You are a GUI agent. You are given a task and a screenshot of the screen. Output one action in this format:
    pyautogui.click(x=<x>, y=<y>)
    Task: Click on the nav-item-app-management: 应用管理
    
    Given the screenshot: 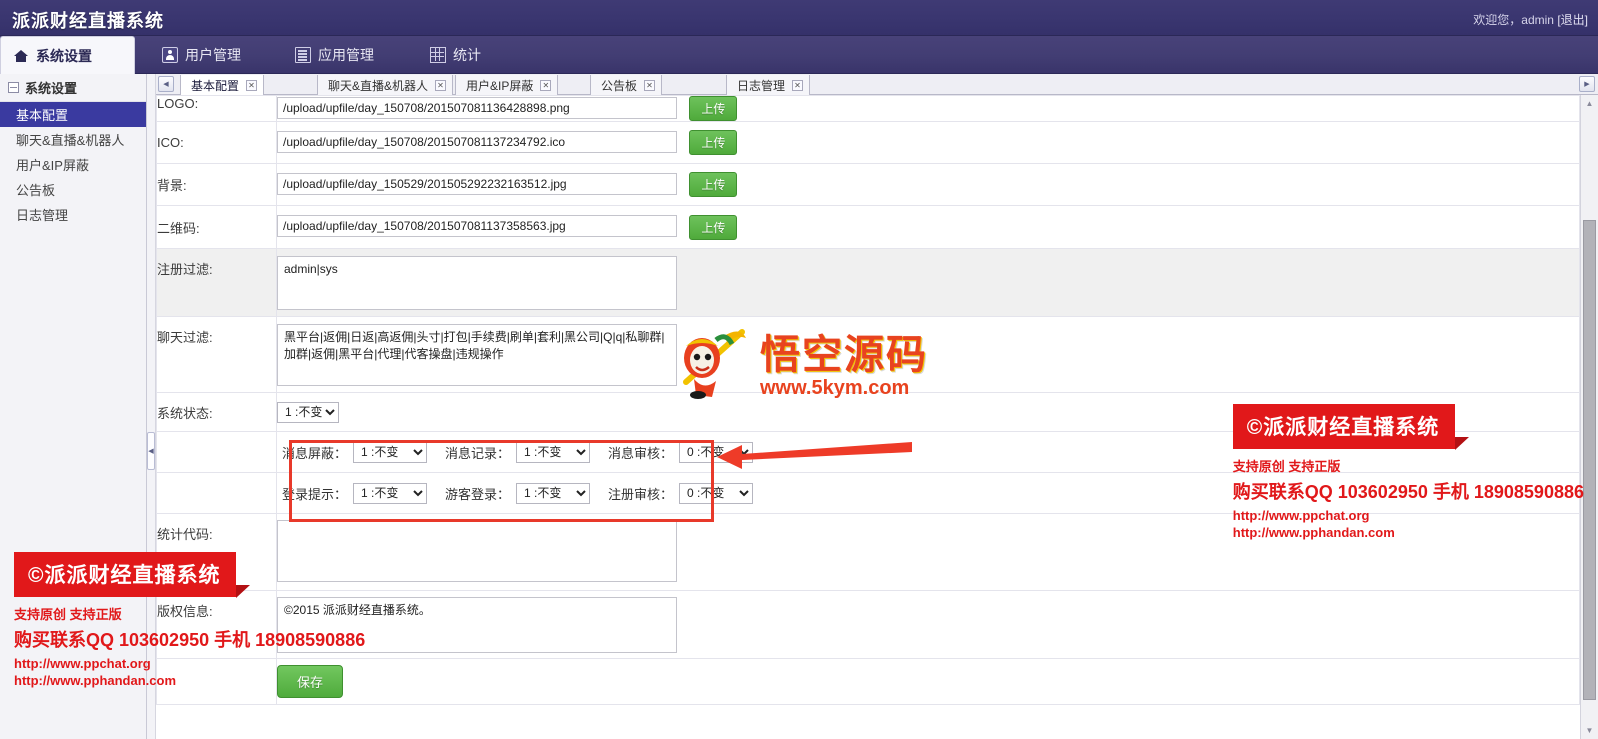 What is the action you would take?
    pyautogui.click(x=335, y=55)
    